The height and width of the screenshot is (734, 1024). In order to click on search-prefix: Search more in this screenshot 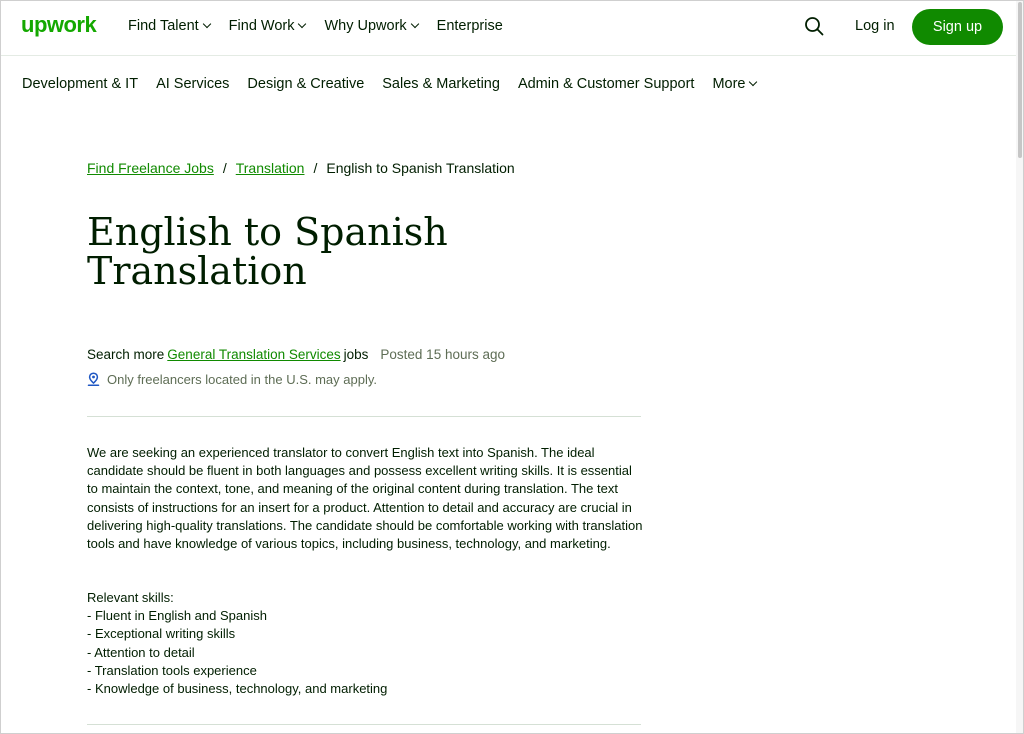, I will do `click(126, 354)`.